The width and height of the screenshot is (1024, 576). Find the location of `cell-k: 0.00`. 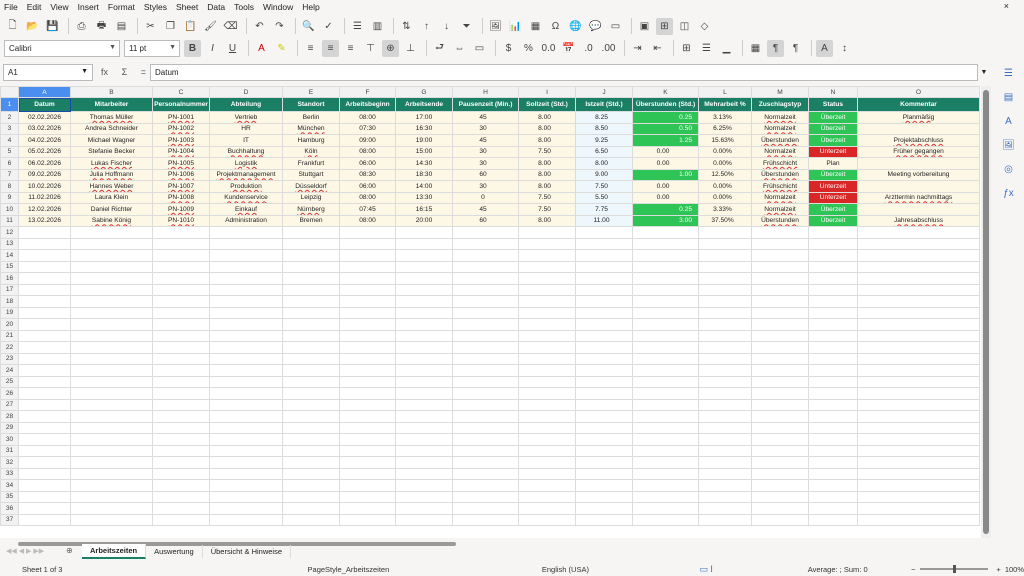

cell-k: 0.00 is located at coordinates (665, 151).